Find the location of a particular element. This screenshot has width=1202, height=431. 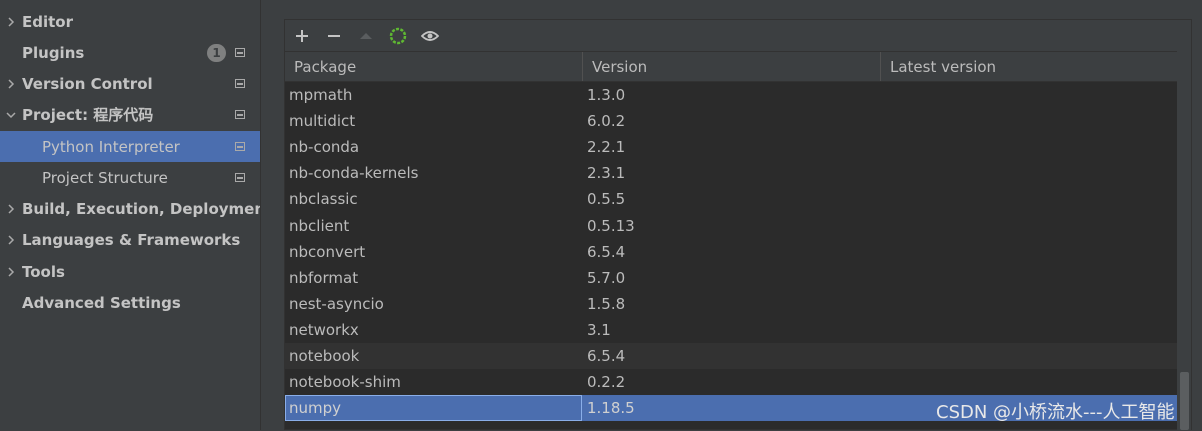

sidebar-item-languages-frameworks: Languages & Frameworks is located at coordinates (130, 239).